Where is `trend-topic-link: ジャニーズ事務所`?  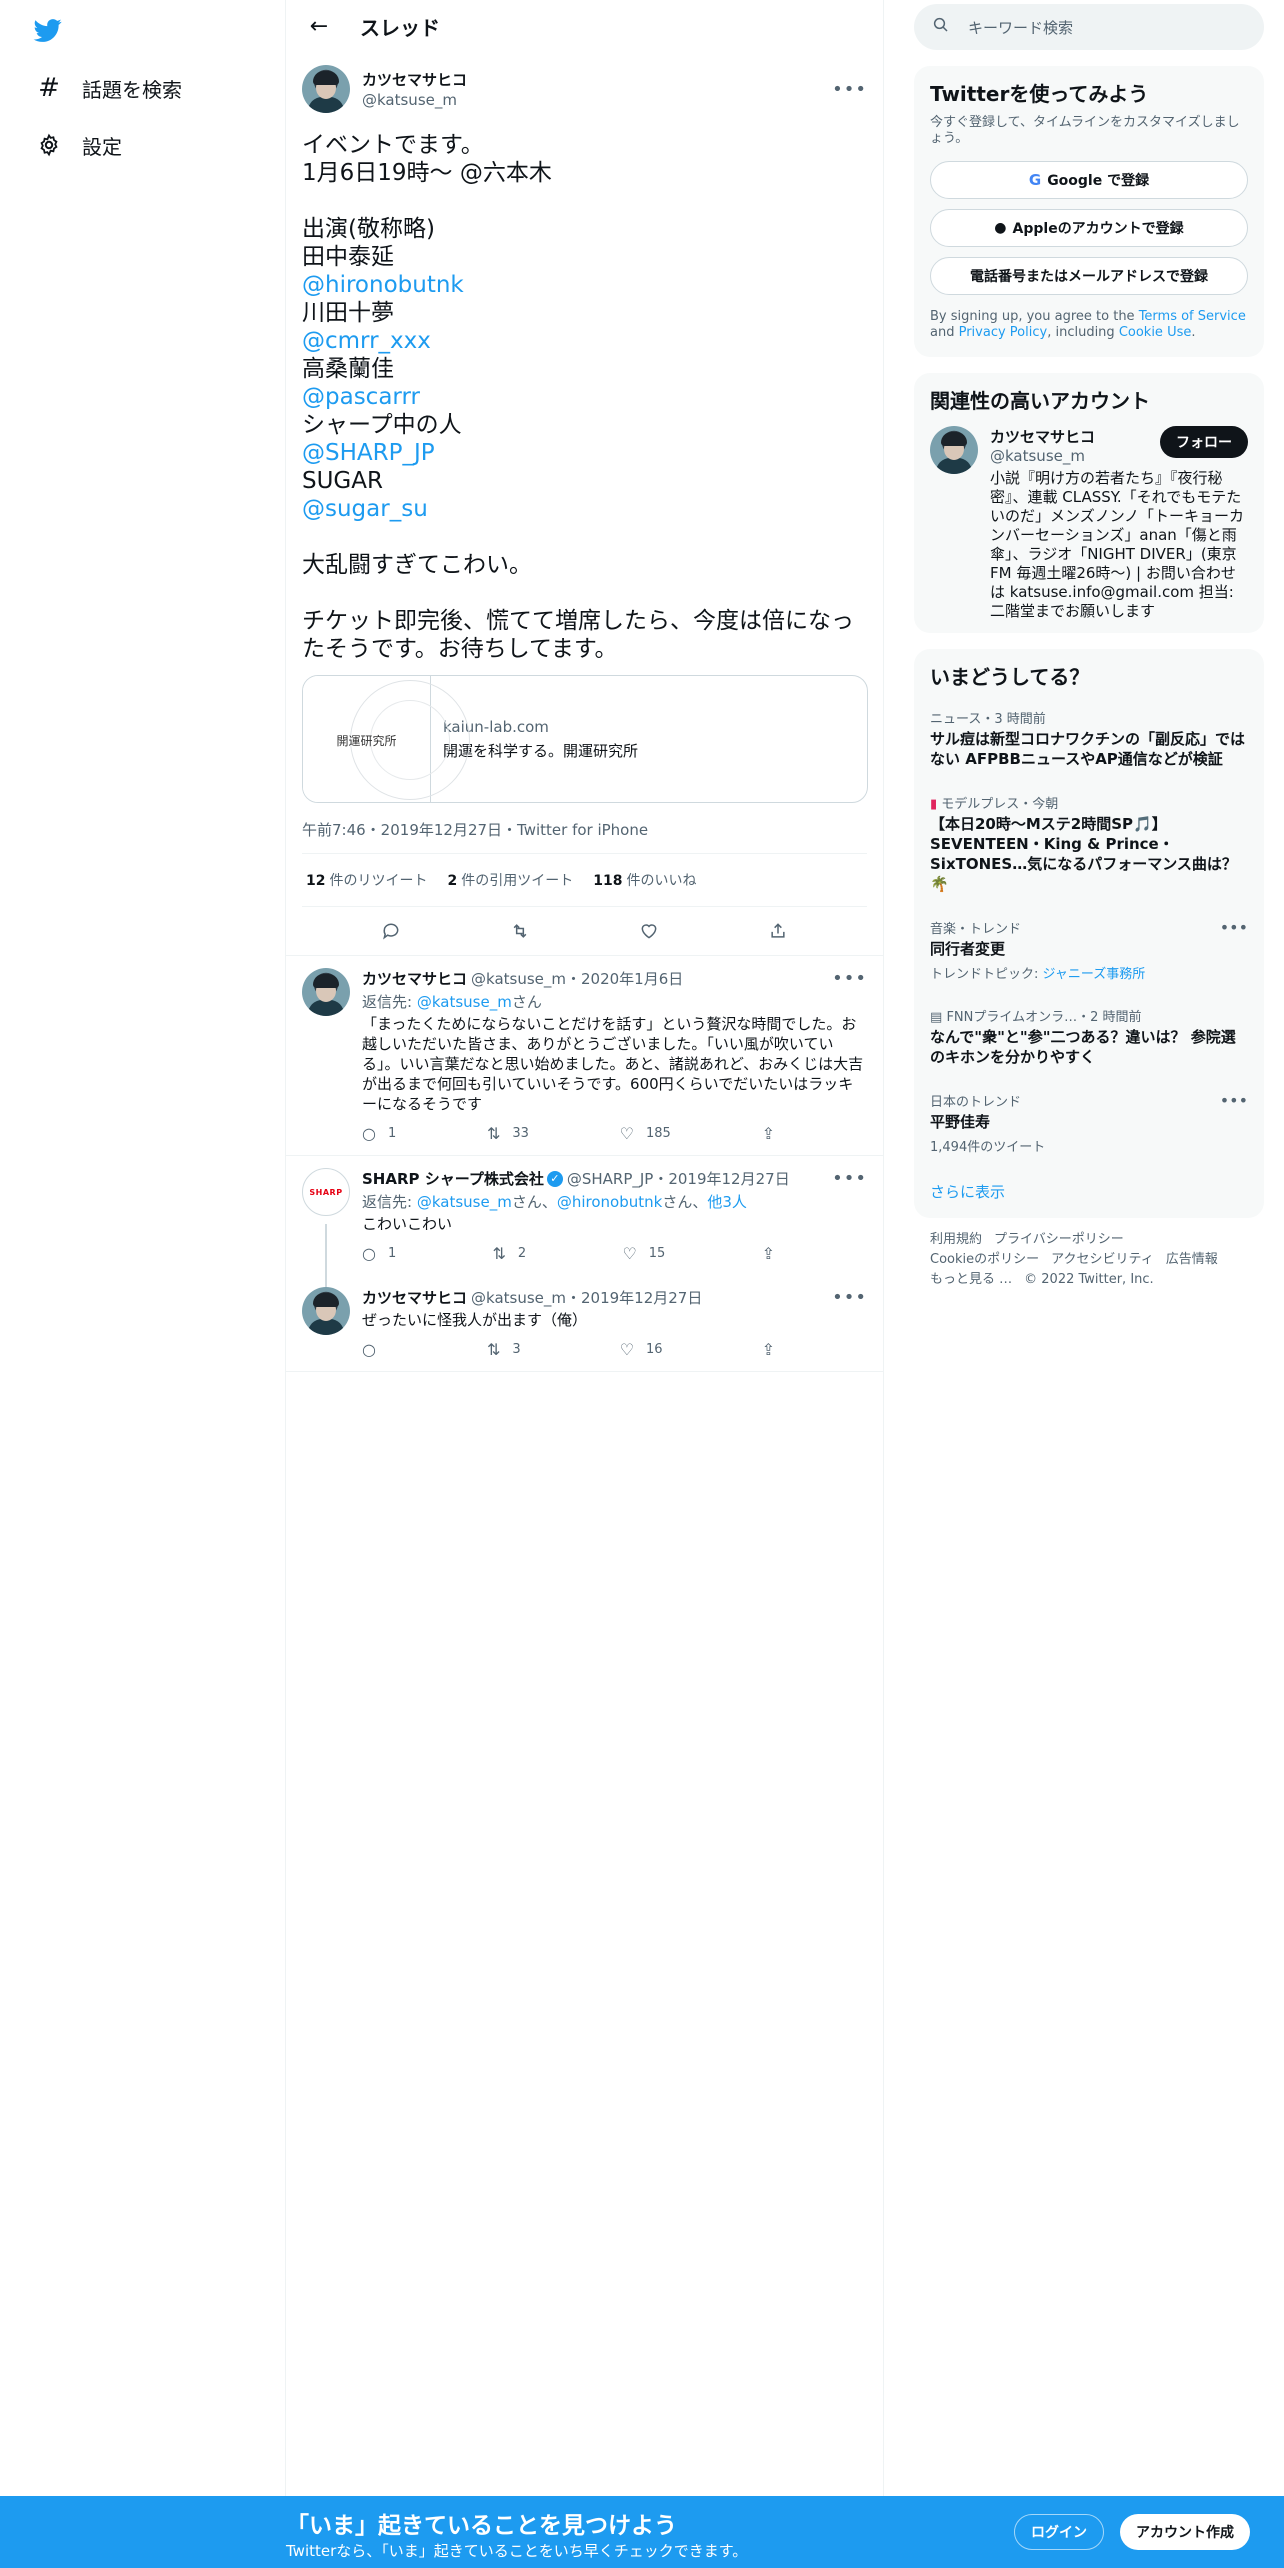
trend-topic-link: ジャニーズ事務所 is located at coordinates (1094, 974).